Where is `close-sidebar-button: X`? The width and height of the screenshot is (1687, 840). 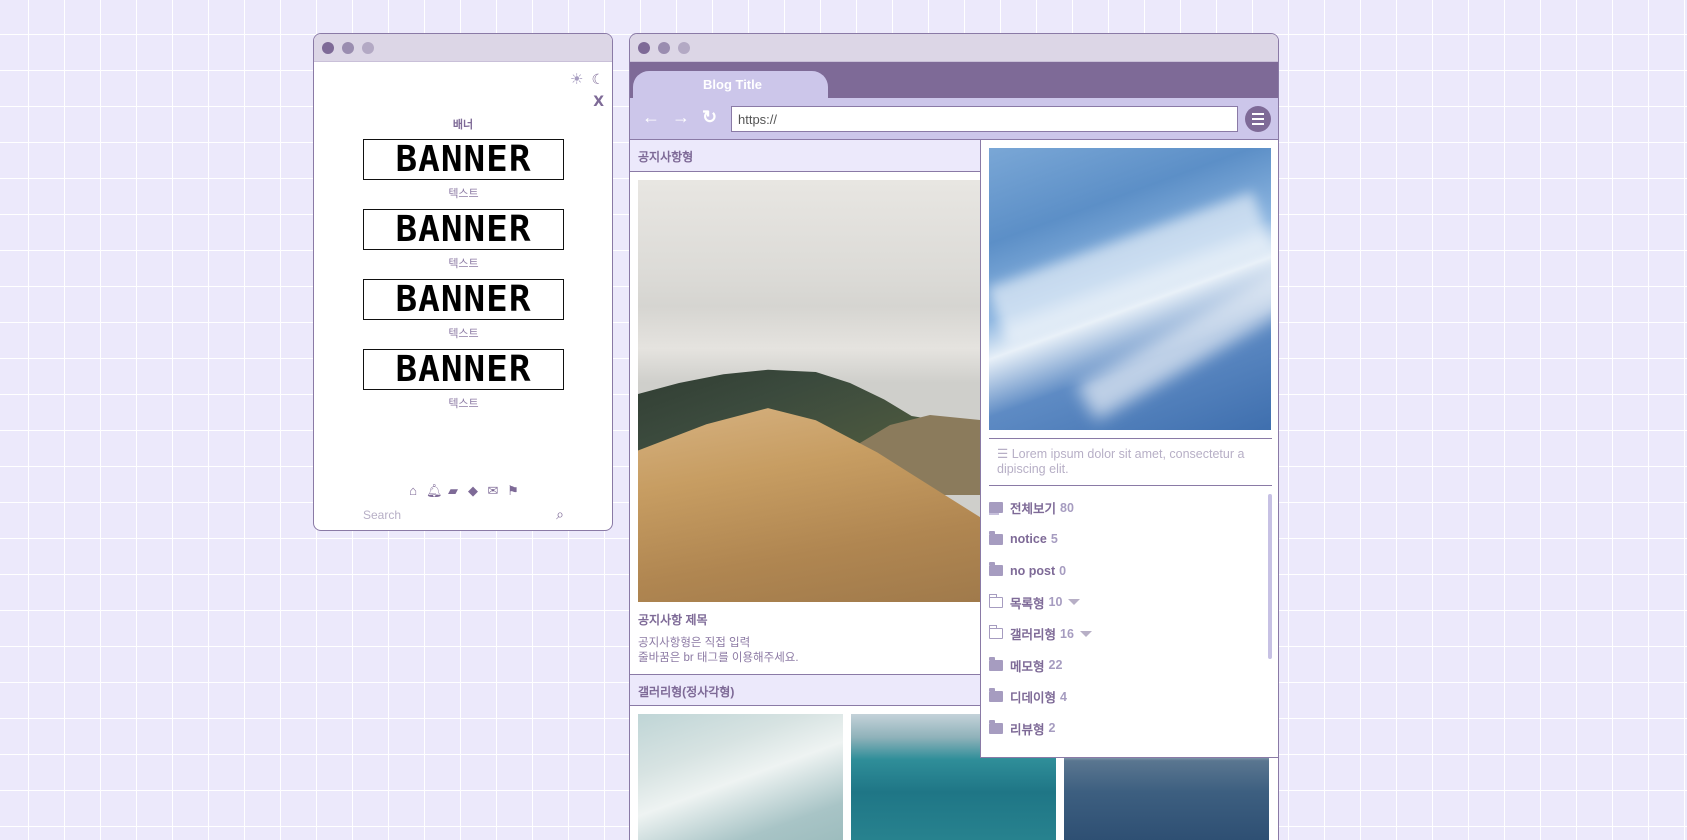 close-sidebar-button: X is located at coordinates (598, 102).